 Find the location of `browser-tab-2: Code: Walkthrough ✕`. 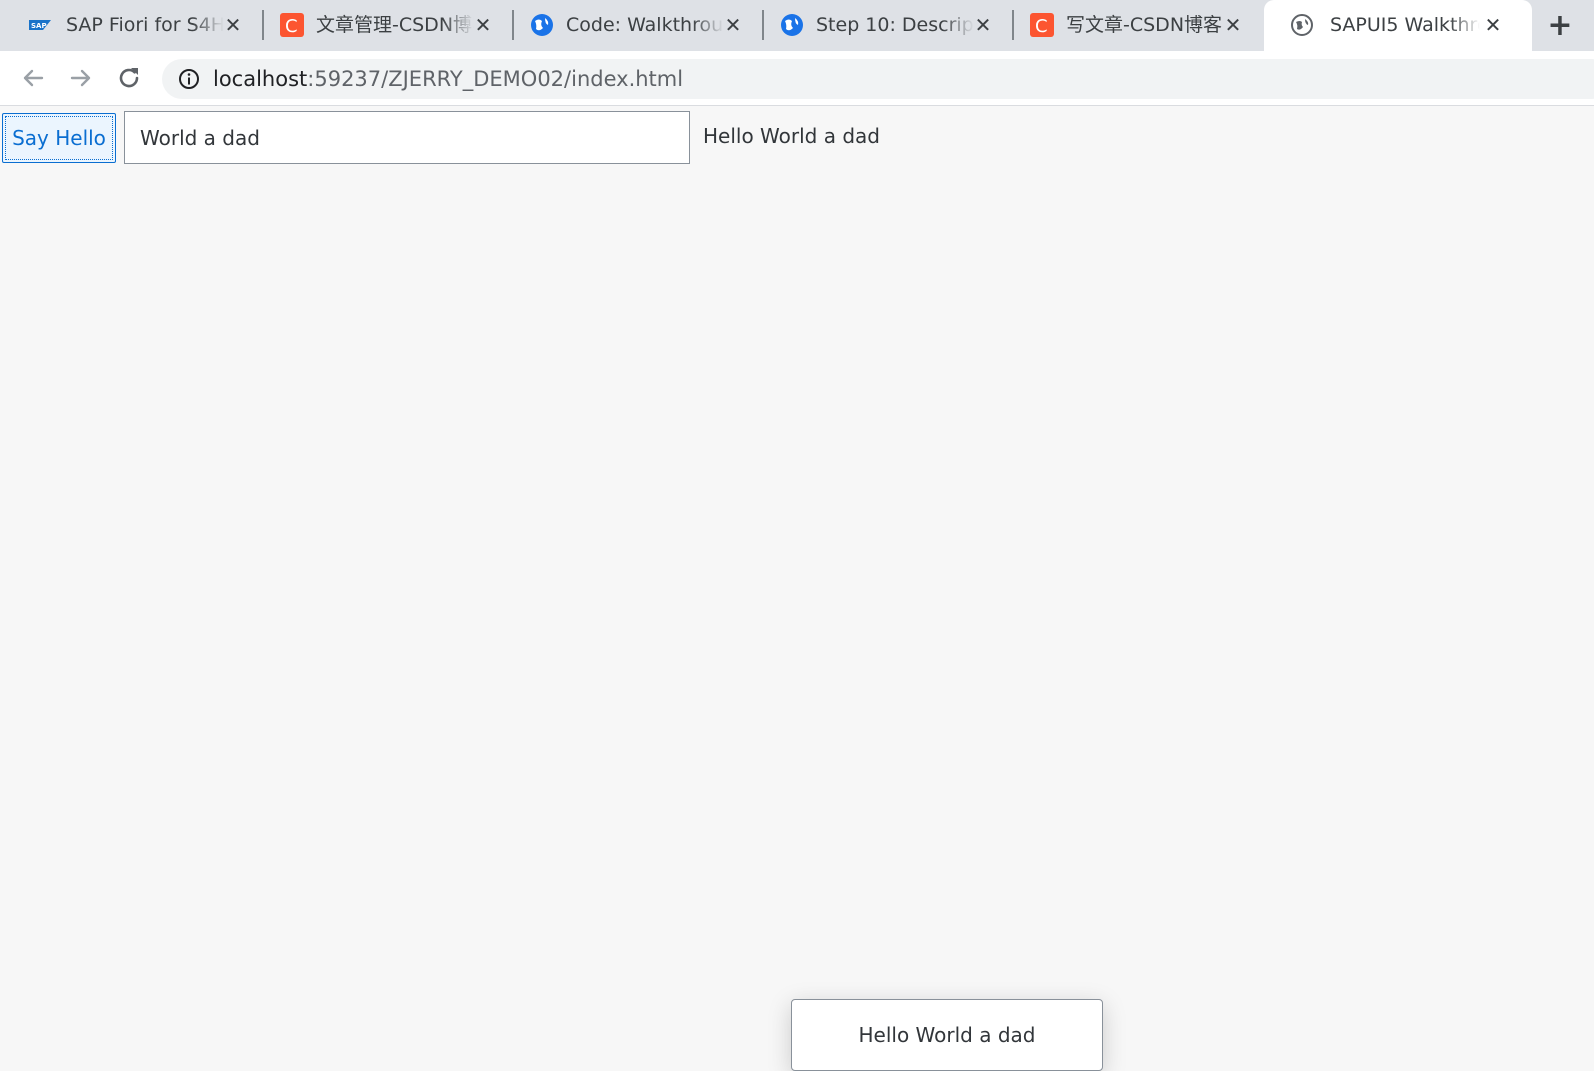

browser-tab-2: Code: Walkthrough ✕ is located at coordinates (638, 25).